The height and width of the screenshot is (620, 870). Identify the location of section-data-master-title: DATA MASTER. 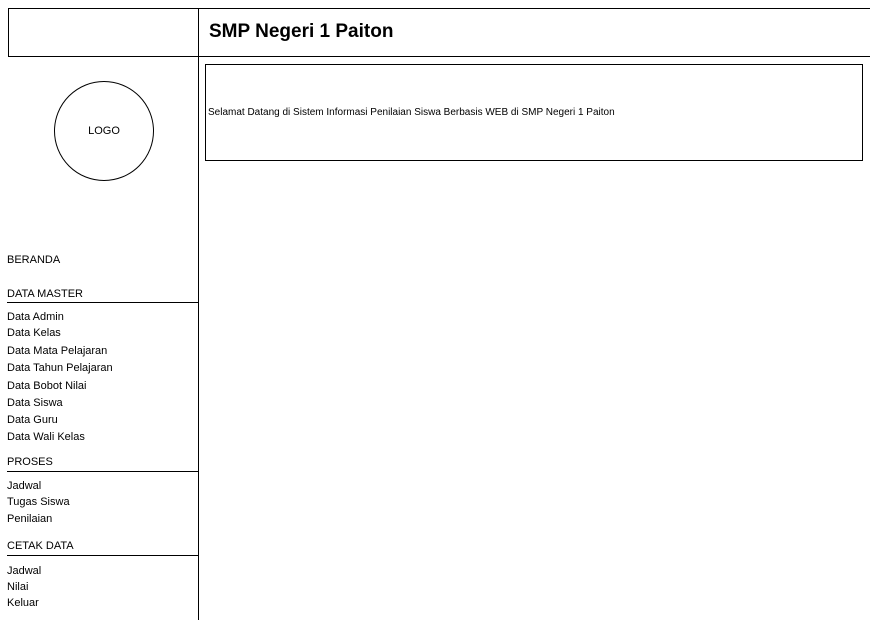
(45, 294).